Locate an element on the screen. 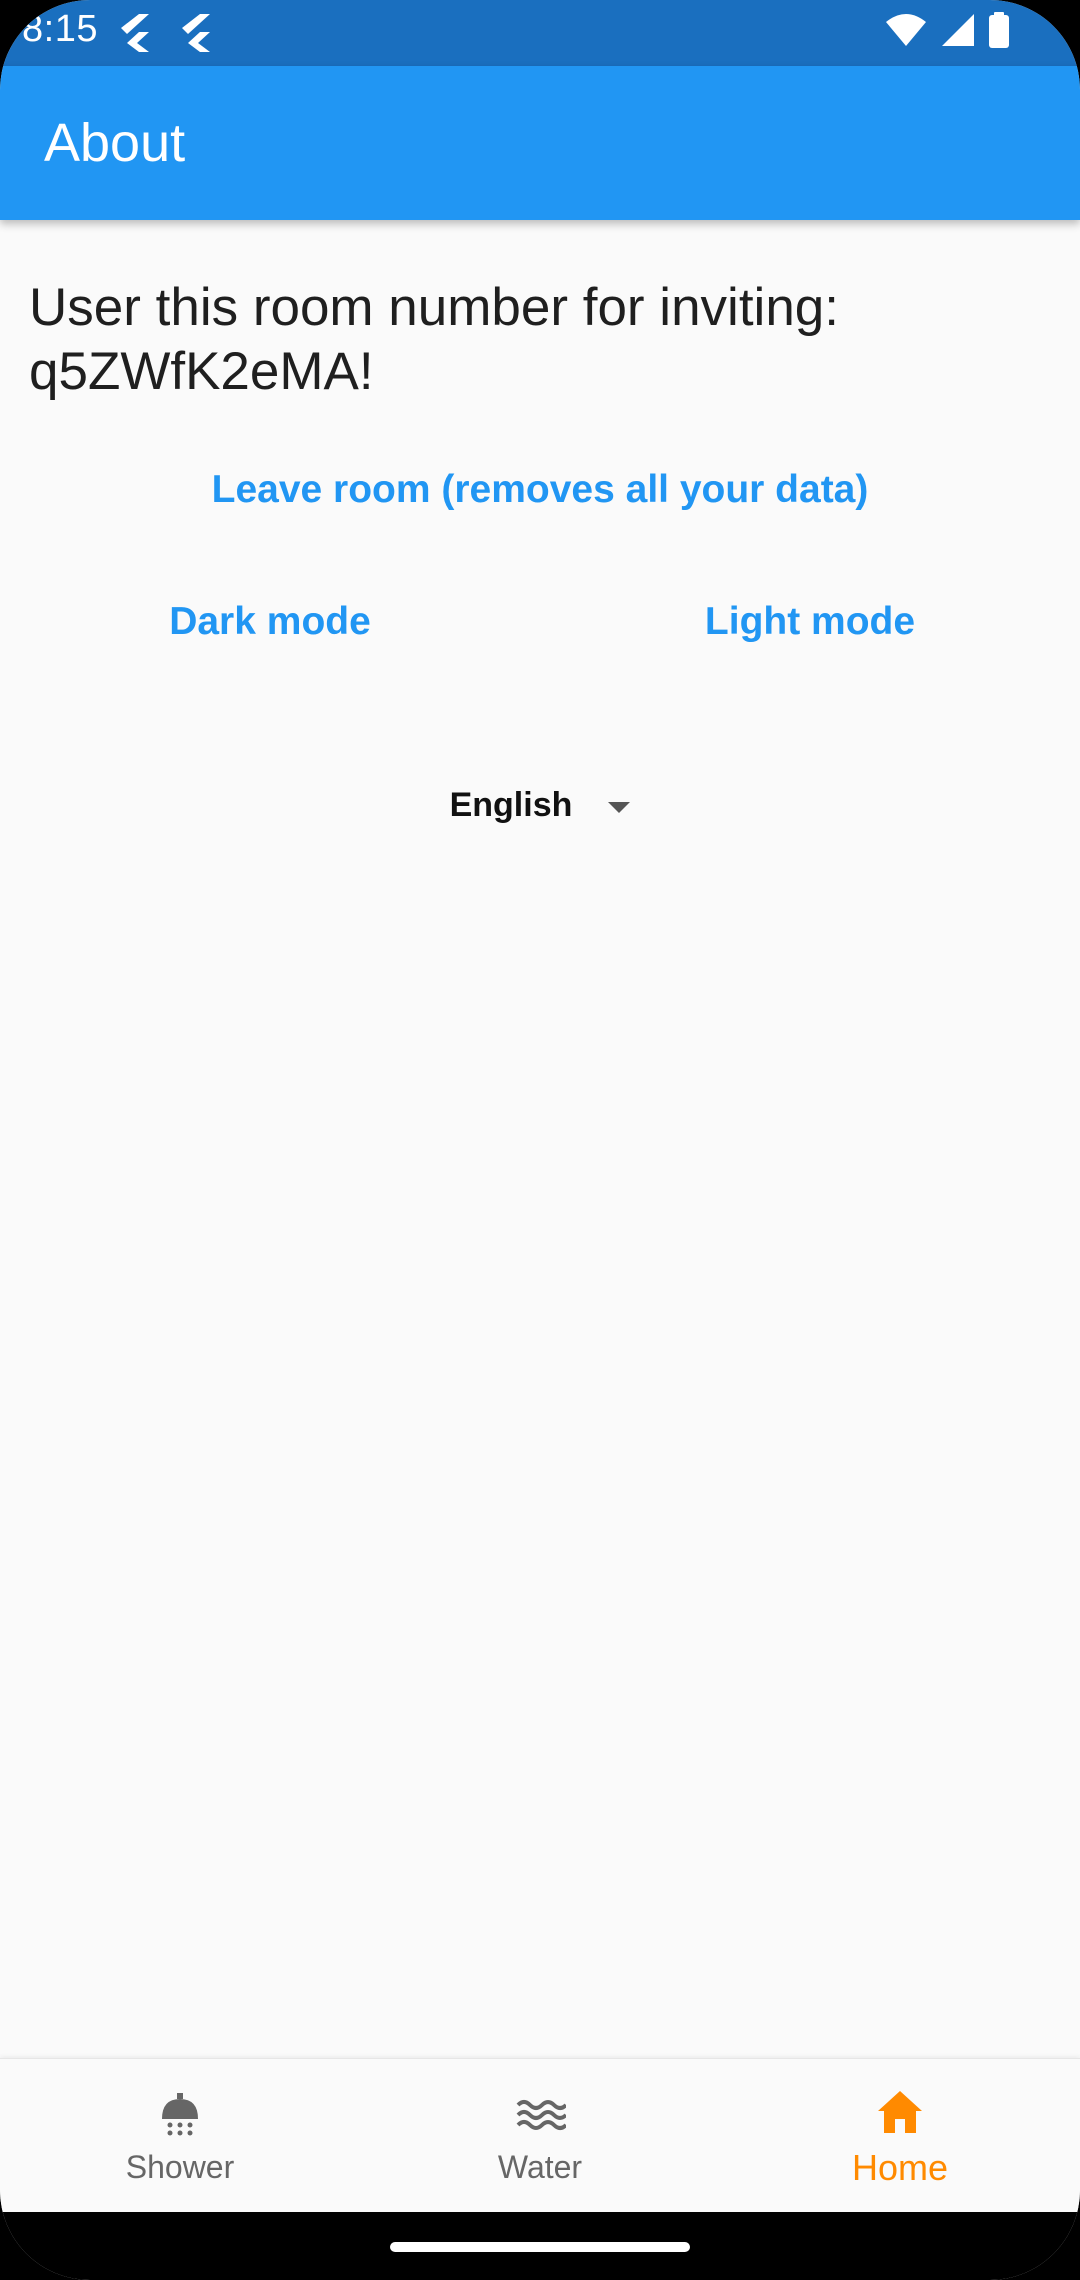 The image size is (1080, 2280). theme-mode-row: Dark mode Light mode is located at coordinates (540, 625).